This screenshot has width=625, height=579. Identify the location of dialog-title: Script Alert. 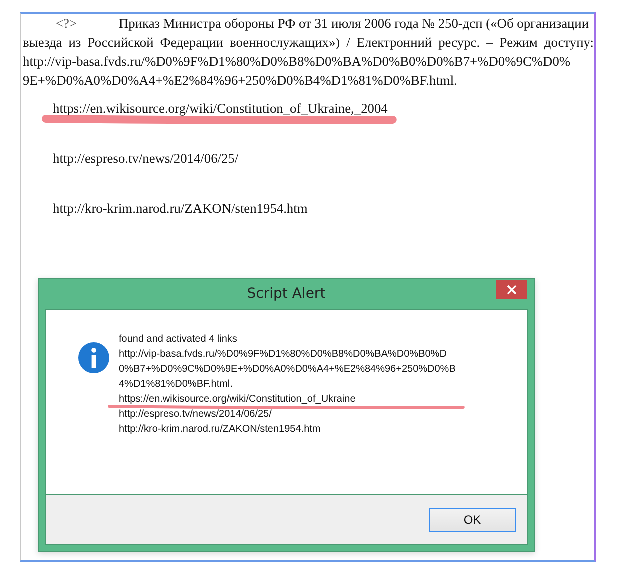
(286, 294).